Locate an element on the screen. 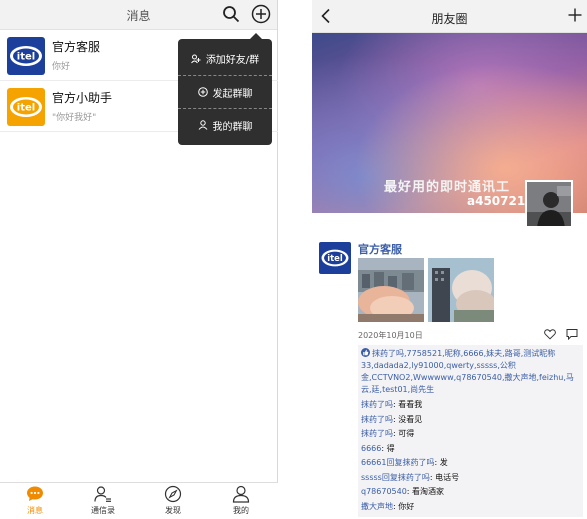 Image resolution: width=587 pixels, height=519 pixels. start-chat-icon is located at coordinates (202, 92).